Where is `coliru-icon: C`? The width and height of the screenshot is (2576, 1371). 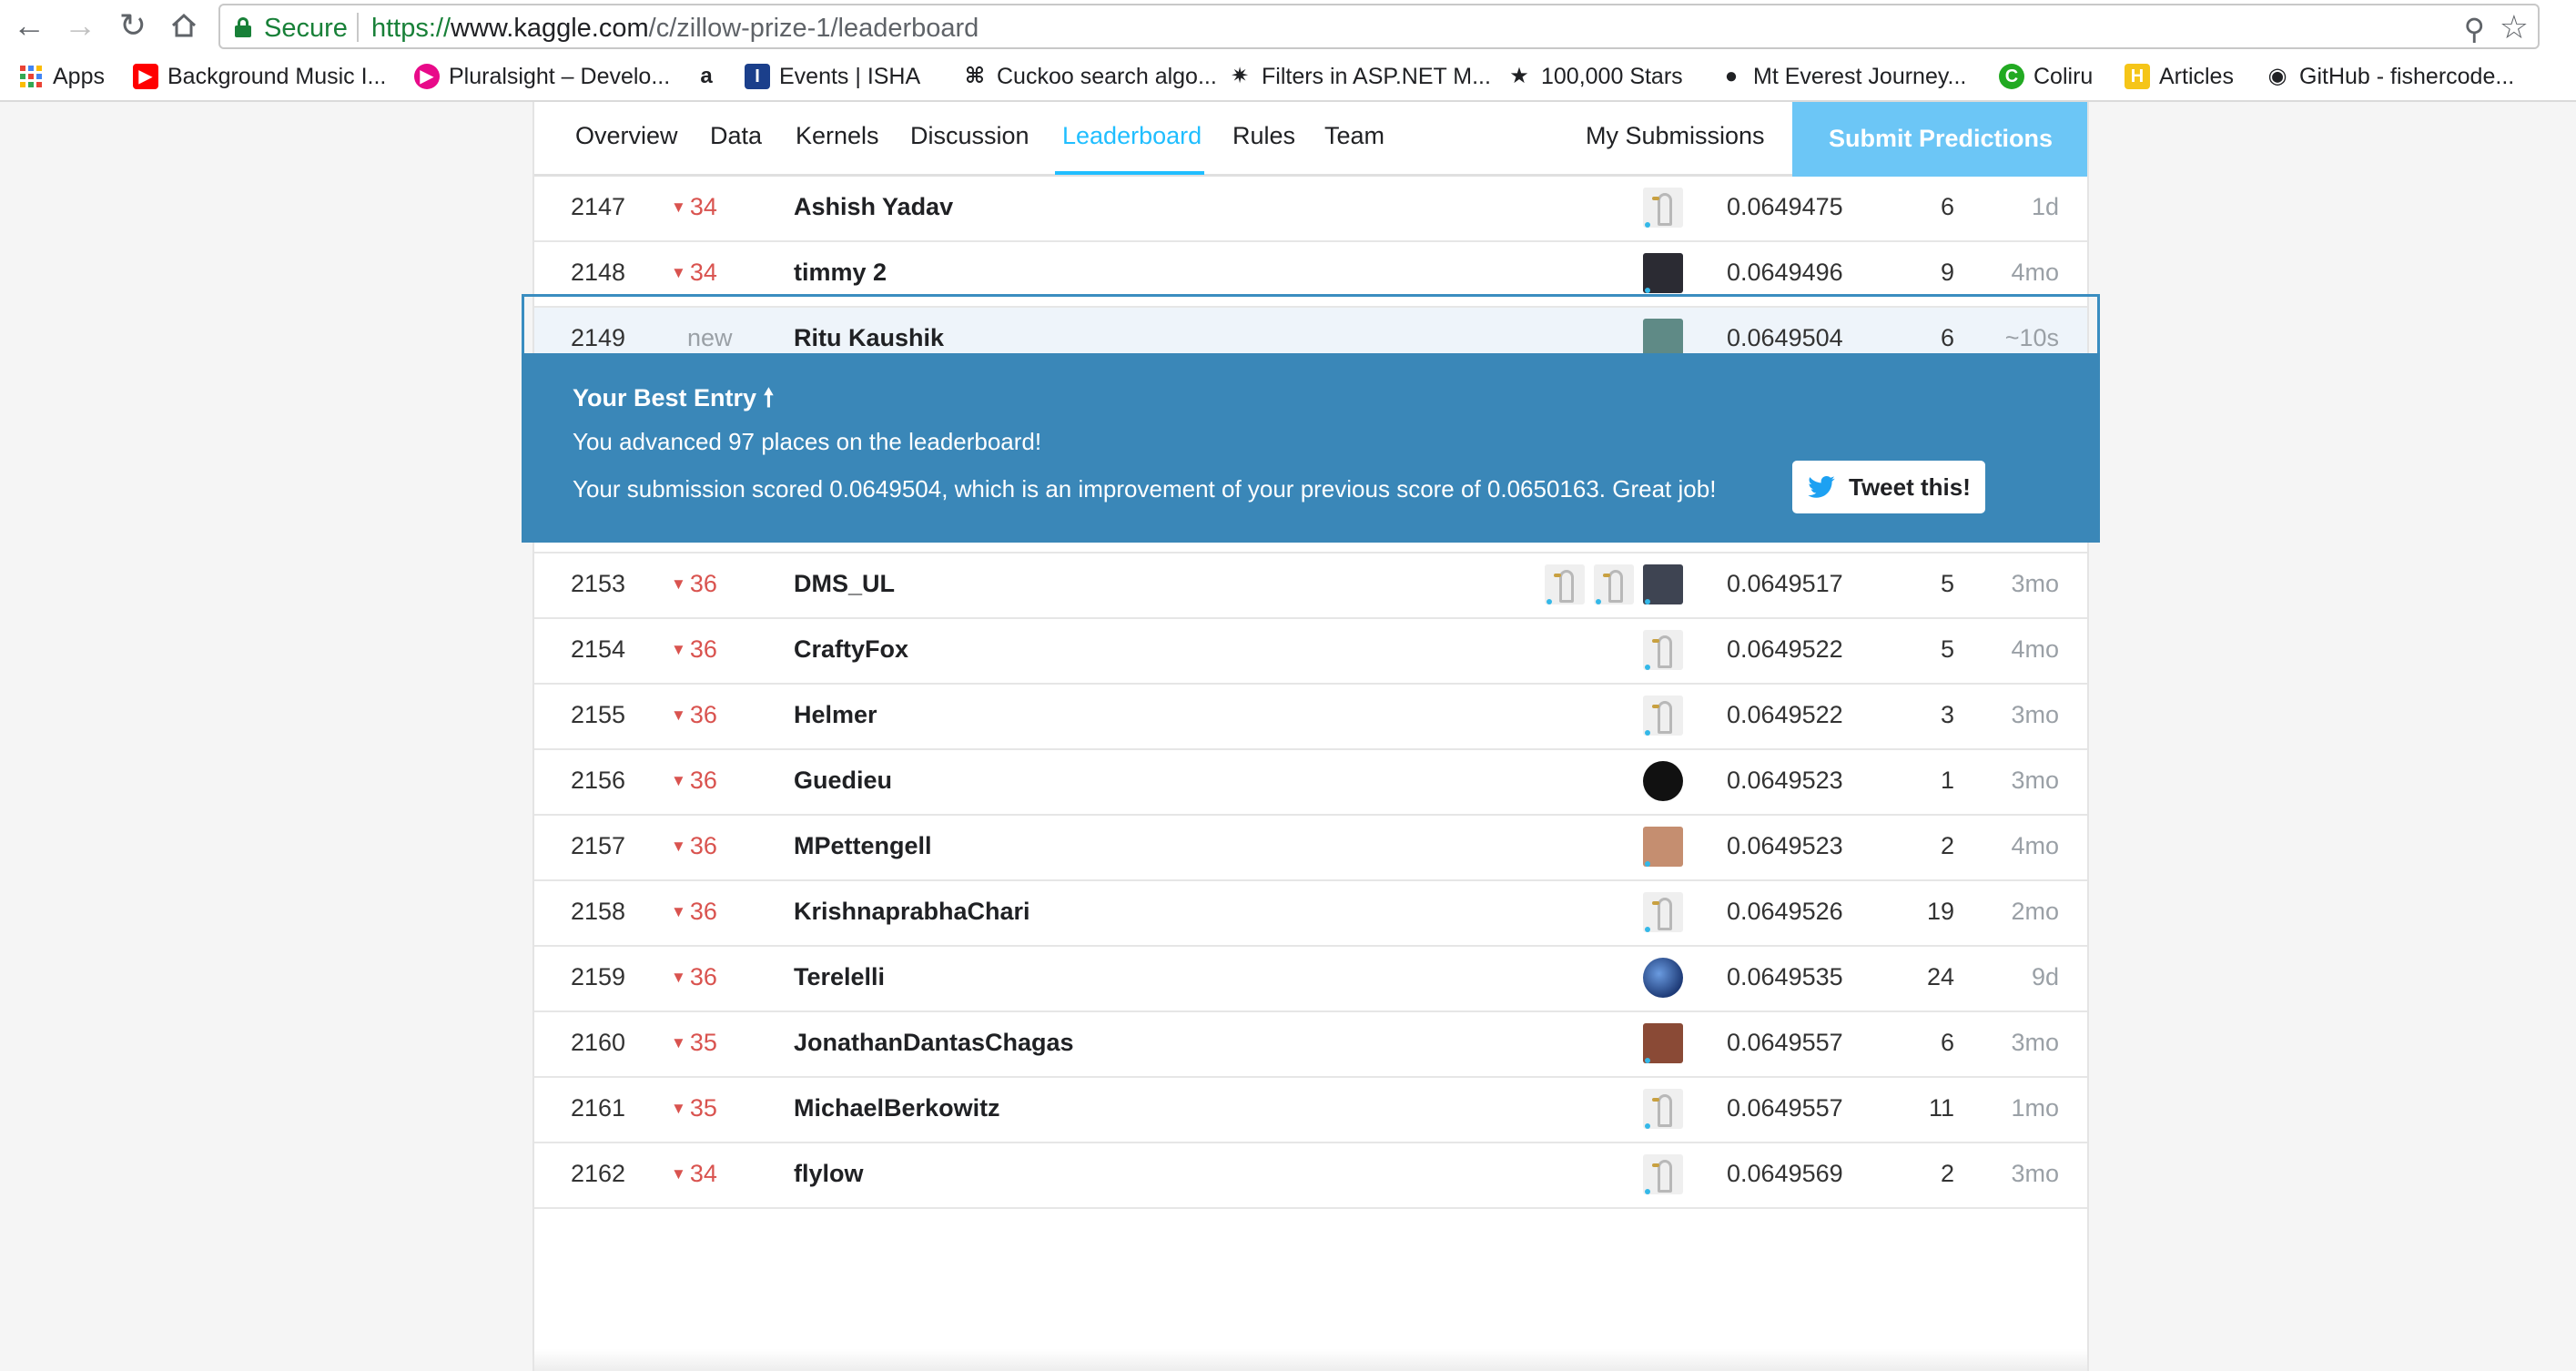
coliru-icon: C is located at coordinates (2012, 76).